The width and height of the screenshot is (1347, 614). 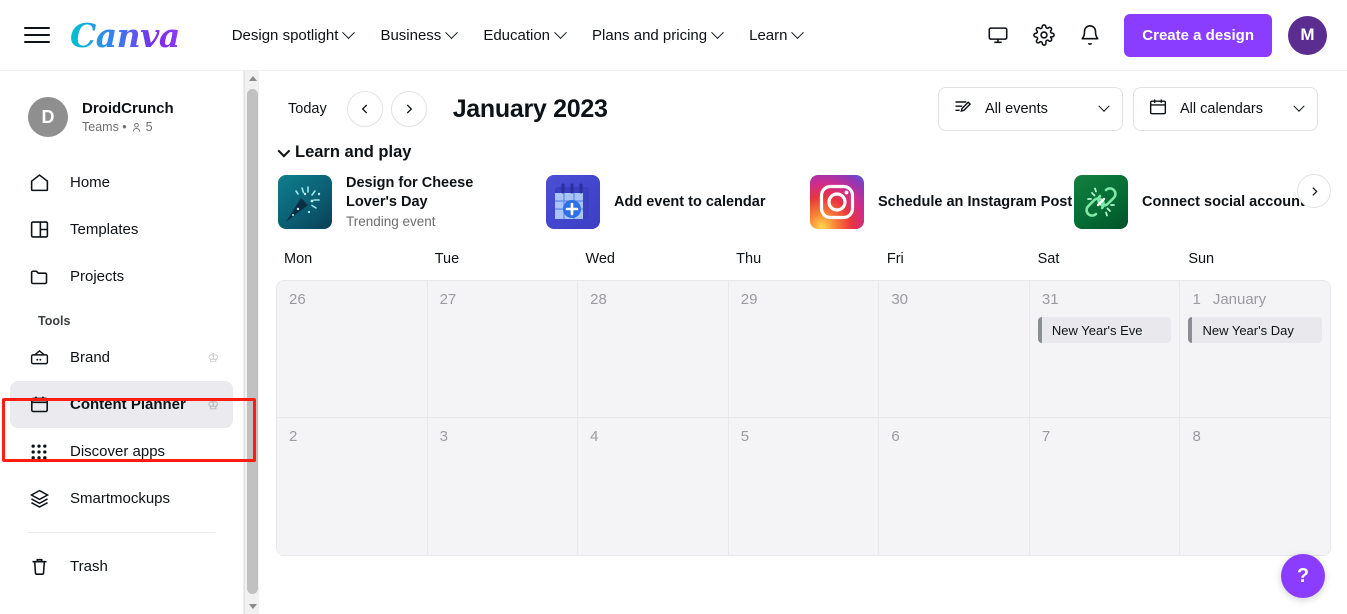 What do you see at coordinates (749, 300) in the screenshot?
I see `day-number-text: 29` at bounding box center [749, 300].